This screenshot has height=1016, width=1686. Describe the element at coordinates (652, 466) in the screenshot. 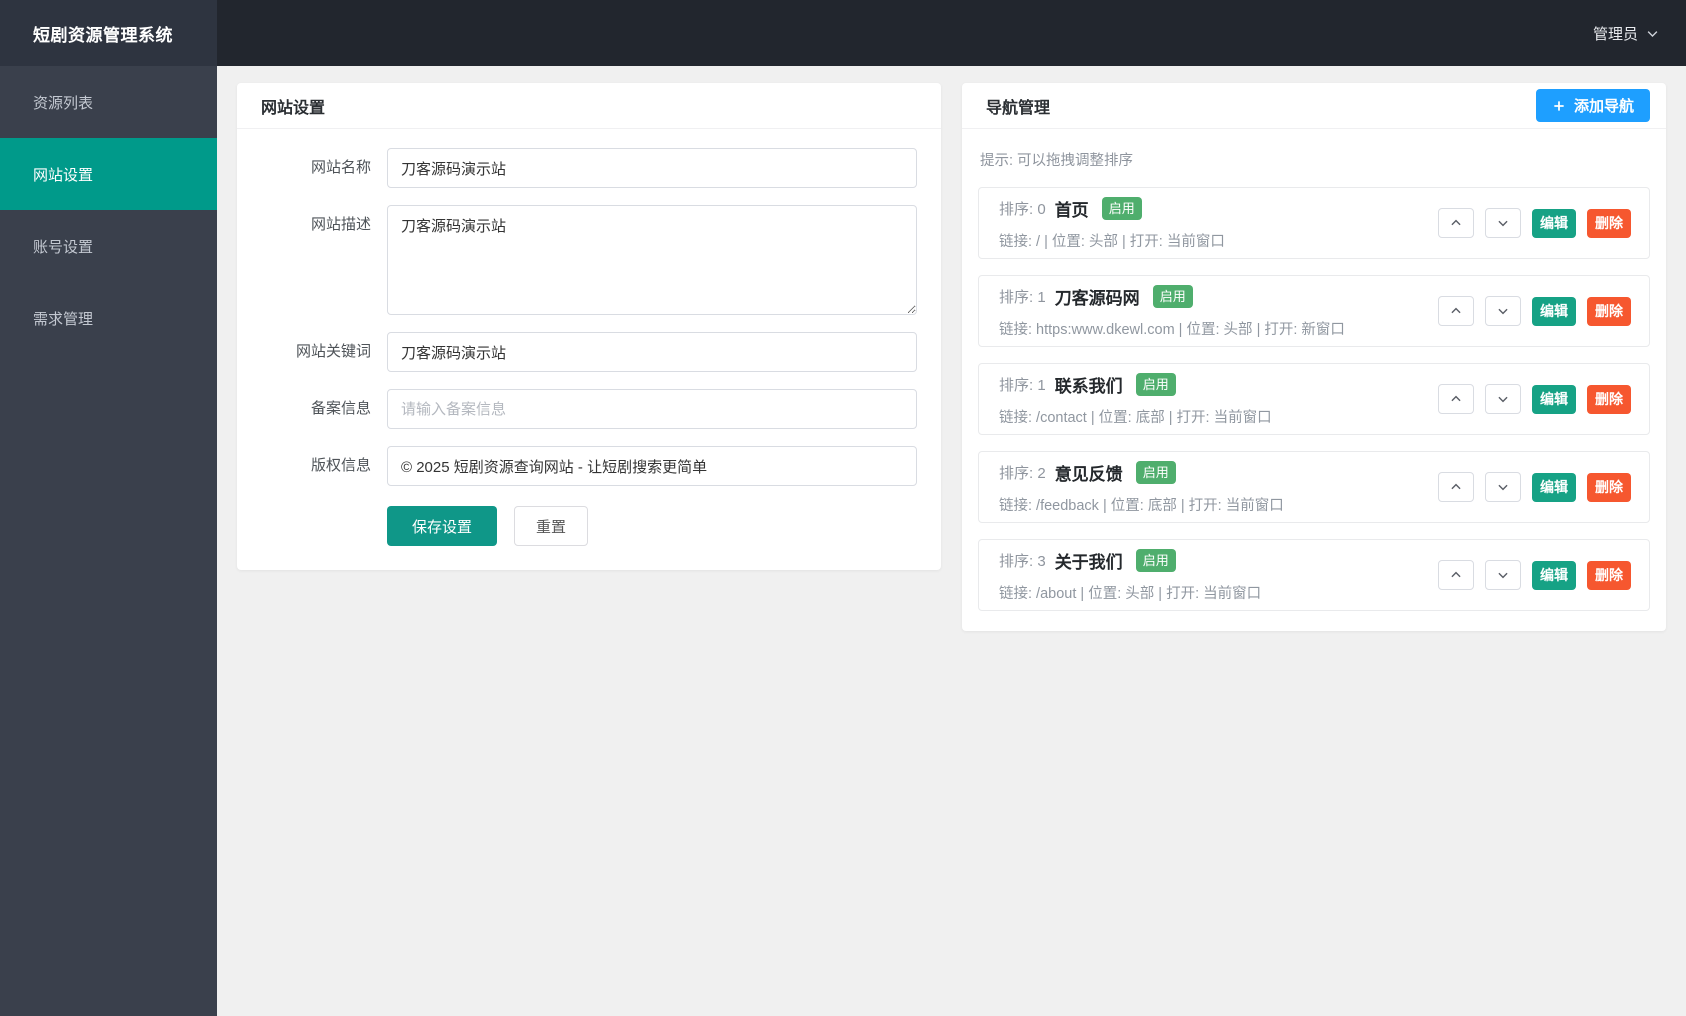

I see `copyright-input` at that location.